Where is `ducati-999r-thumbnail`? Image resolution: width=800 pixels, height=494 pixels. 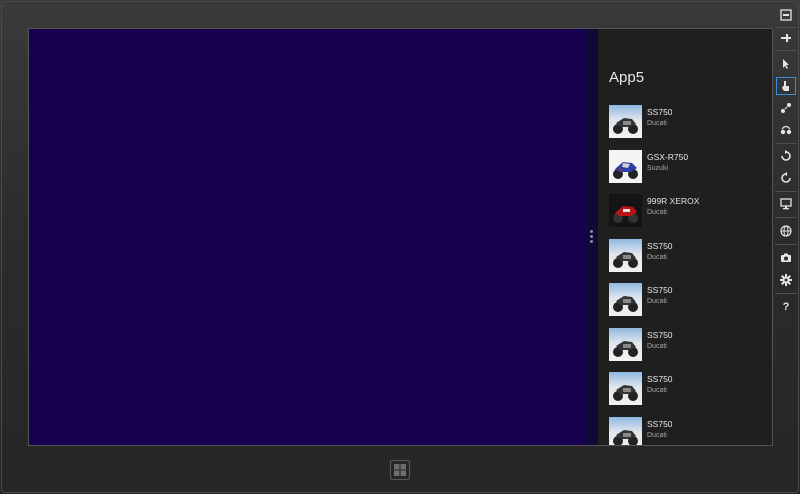 ducati-999r-thumbnail is located at coordinates (625, 210).